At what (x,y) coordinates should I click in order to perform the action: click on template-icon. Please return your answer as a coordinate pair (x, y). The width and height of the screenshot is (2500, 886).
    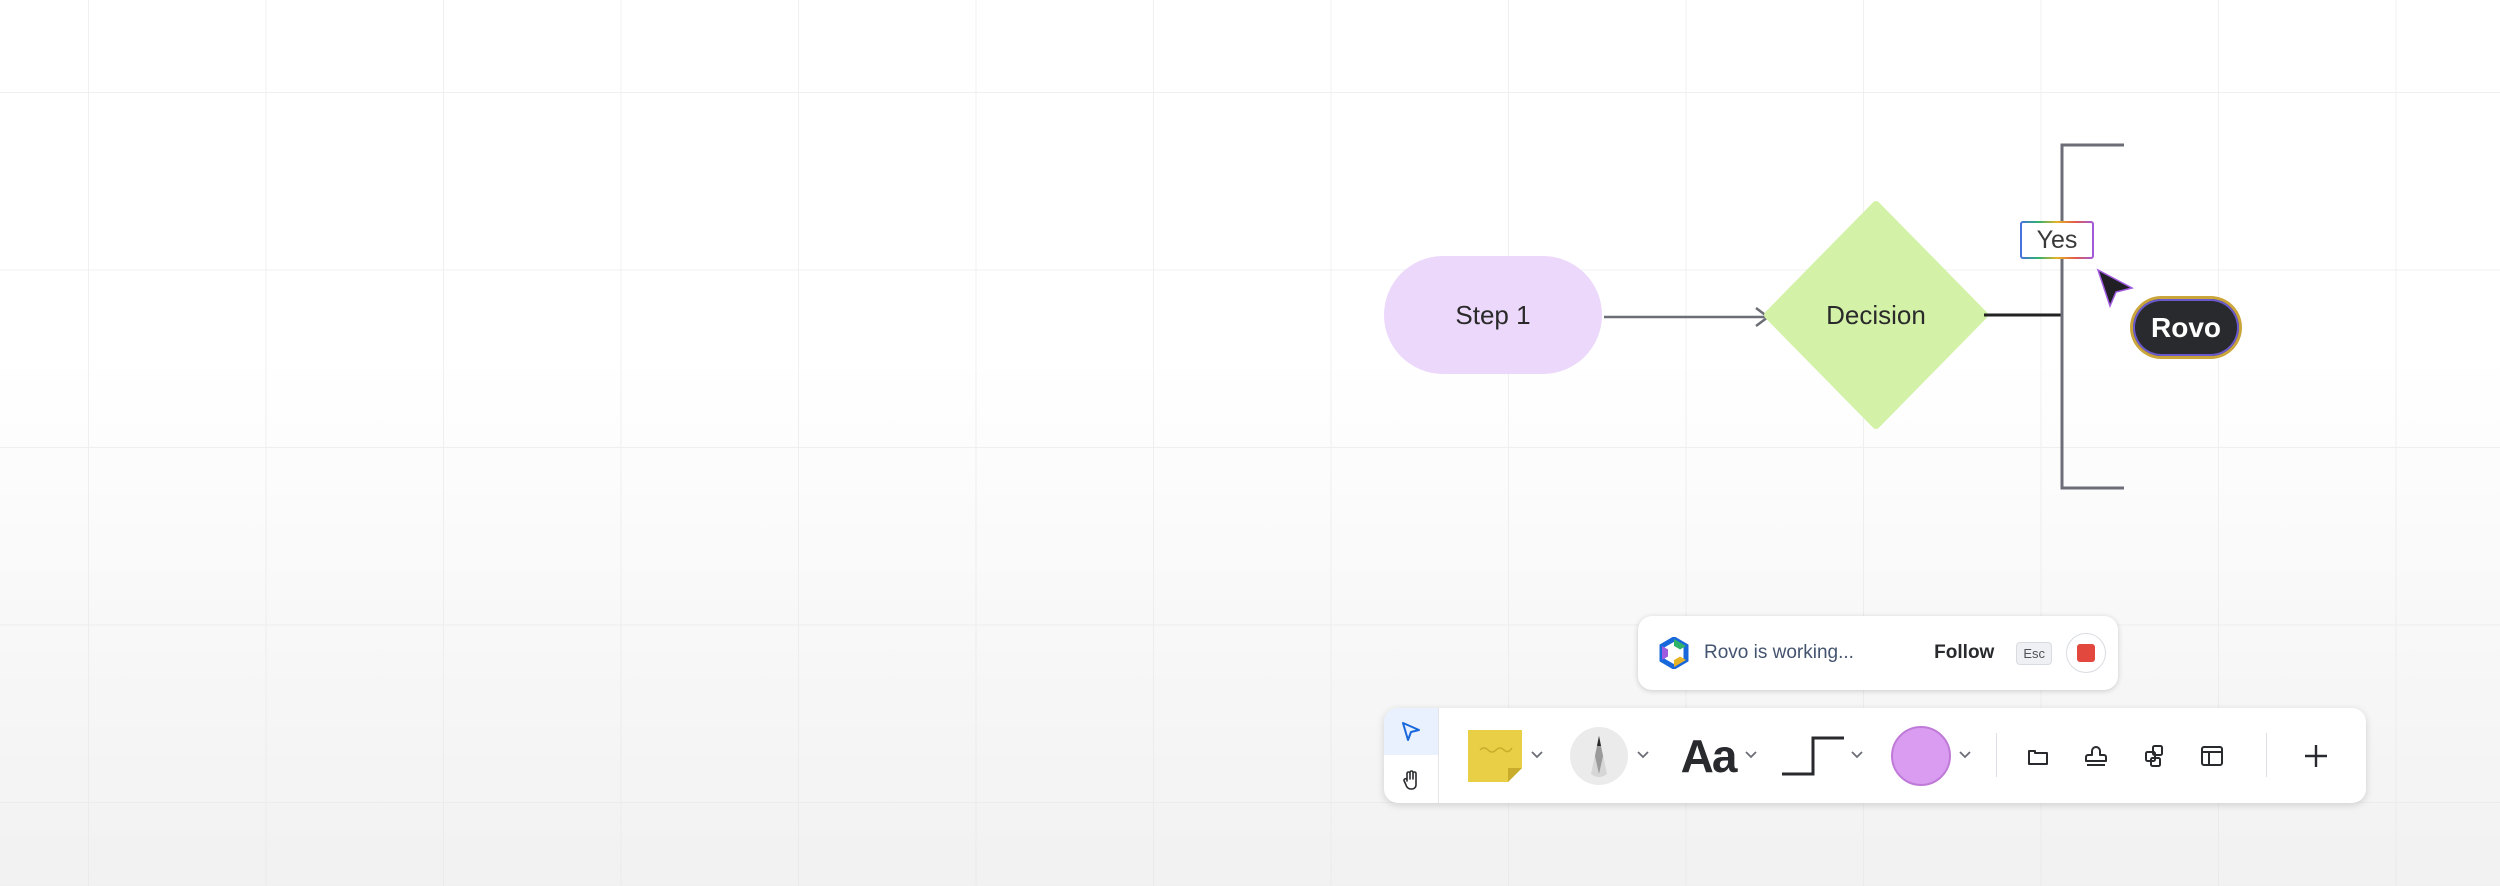
    Looking at the image, I should click on (2212, 755).